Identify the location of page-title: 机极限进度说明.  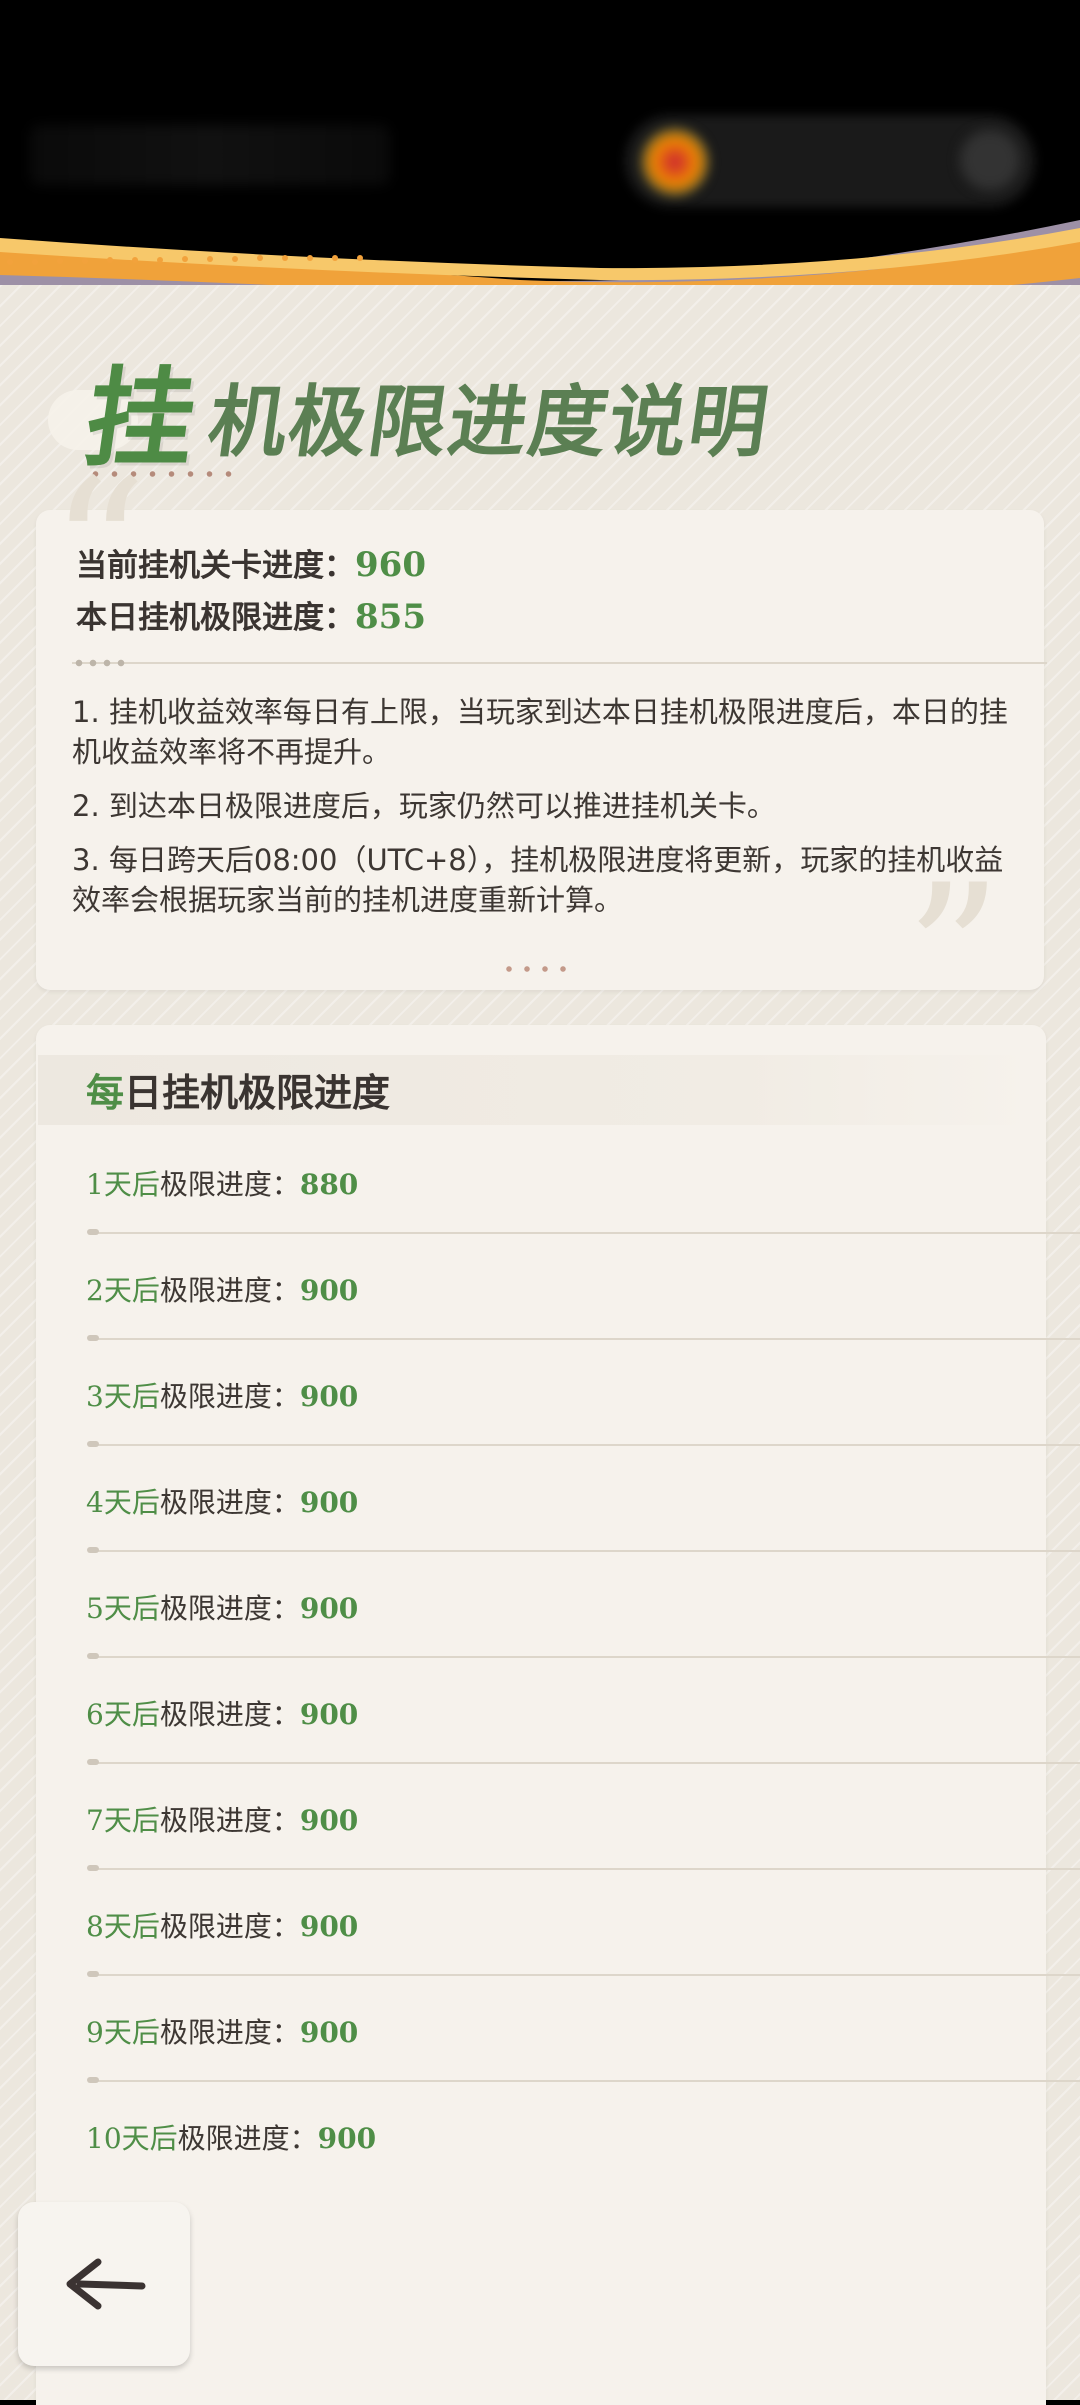
(489, 422).